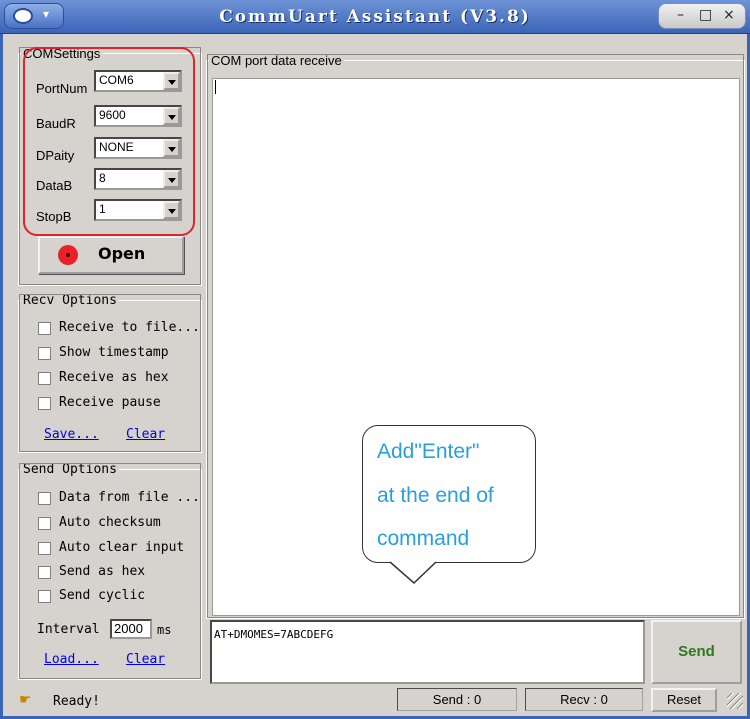 This screenshot has height=719, width=750. Describe the element at coordinates (102, 595) in the screenshot. I see `send-cyclic-label: Send cyclic` at that location.